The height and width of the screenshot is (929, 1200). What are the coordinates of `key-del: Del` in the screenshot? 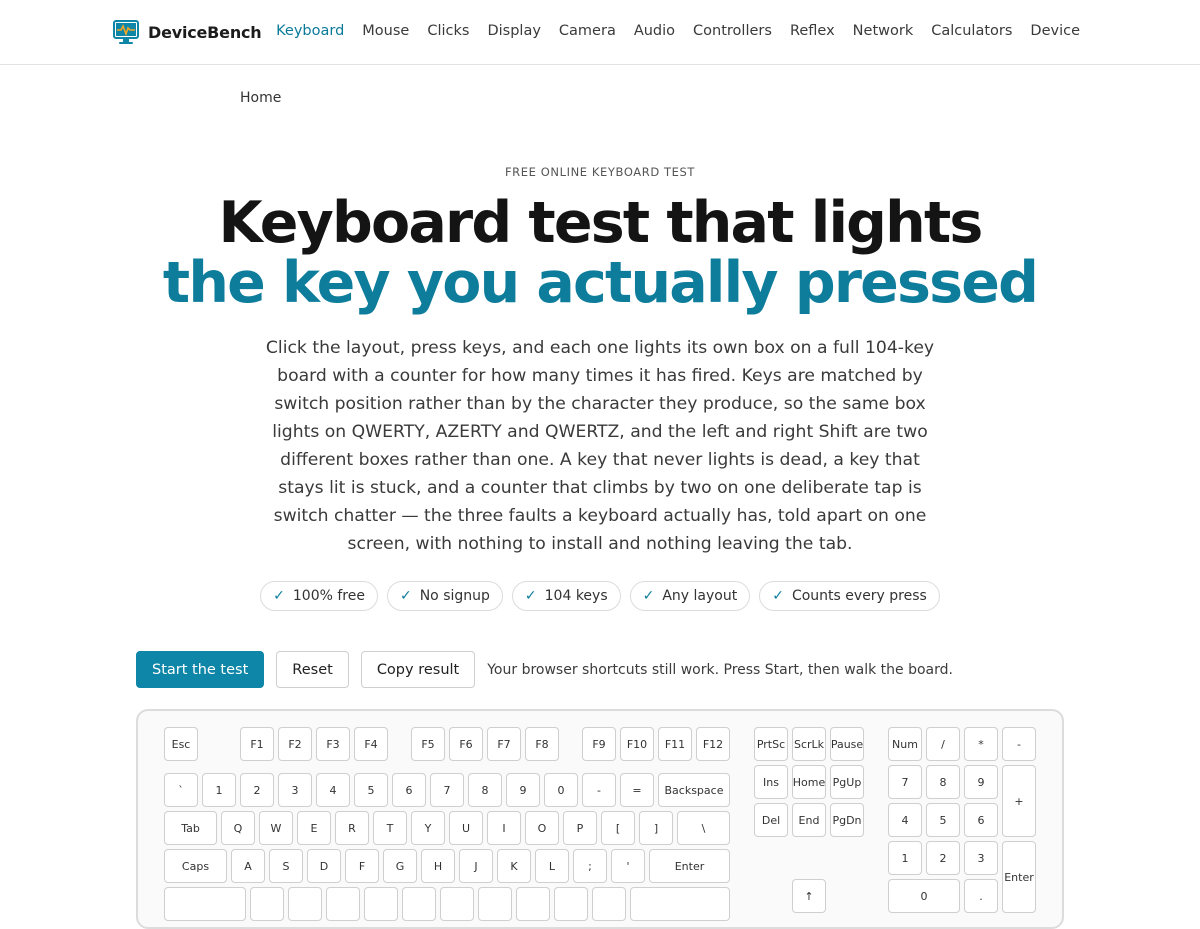 It's located at (771, 820).